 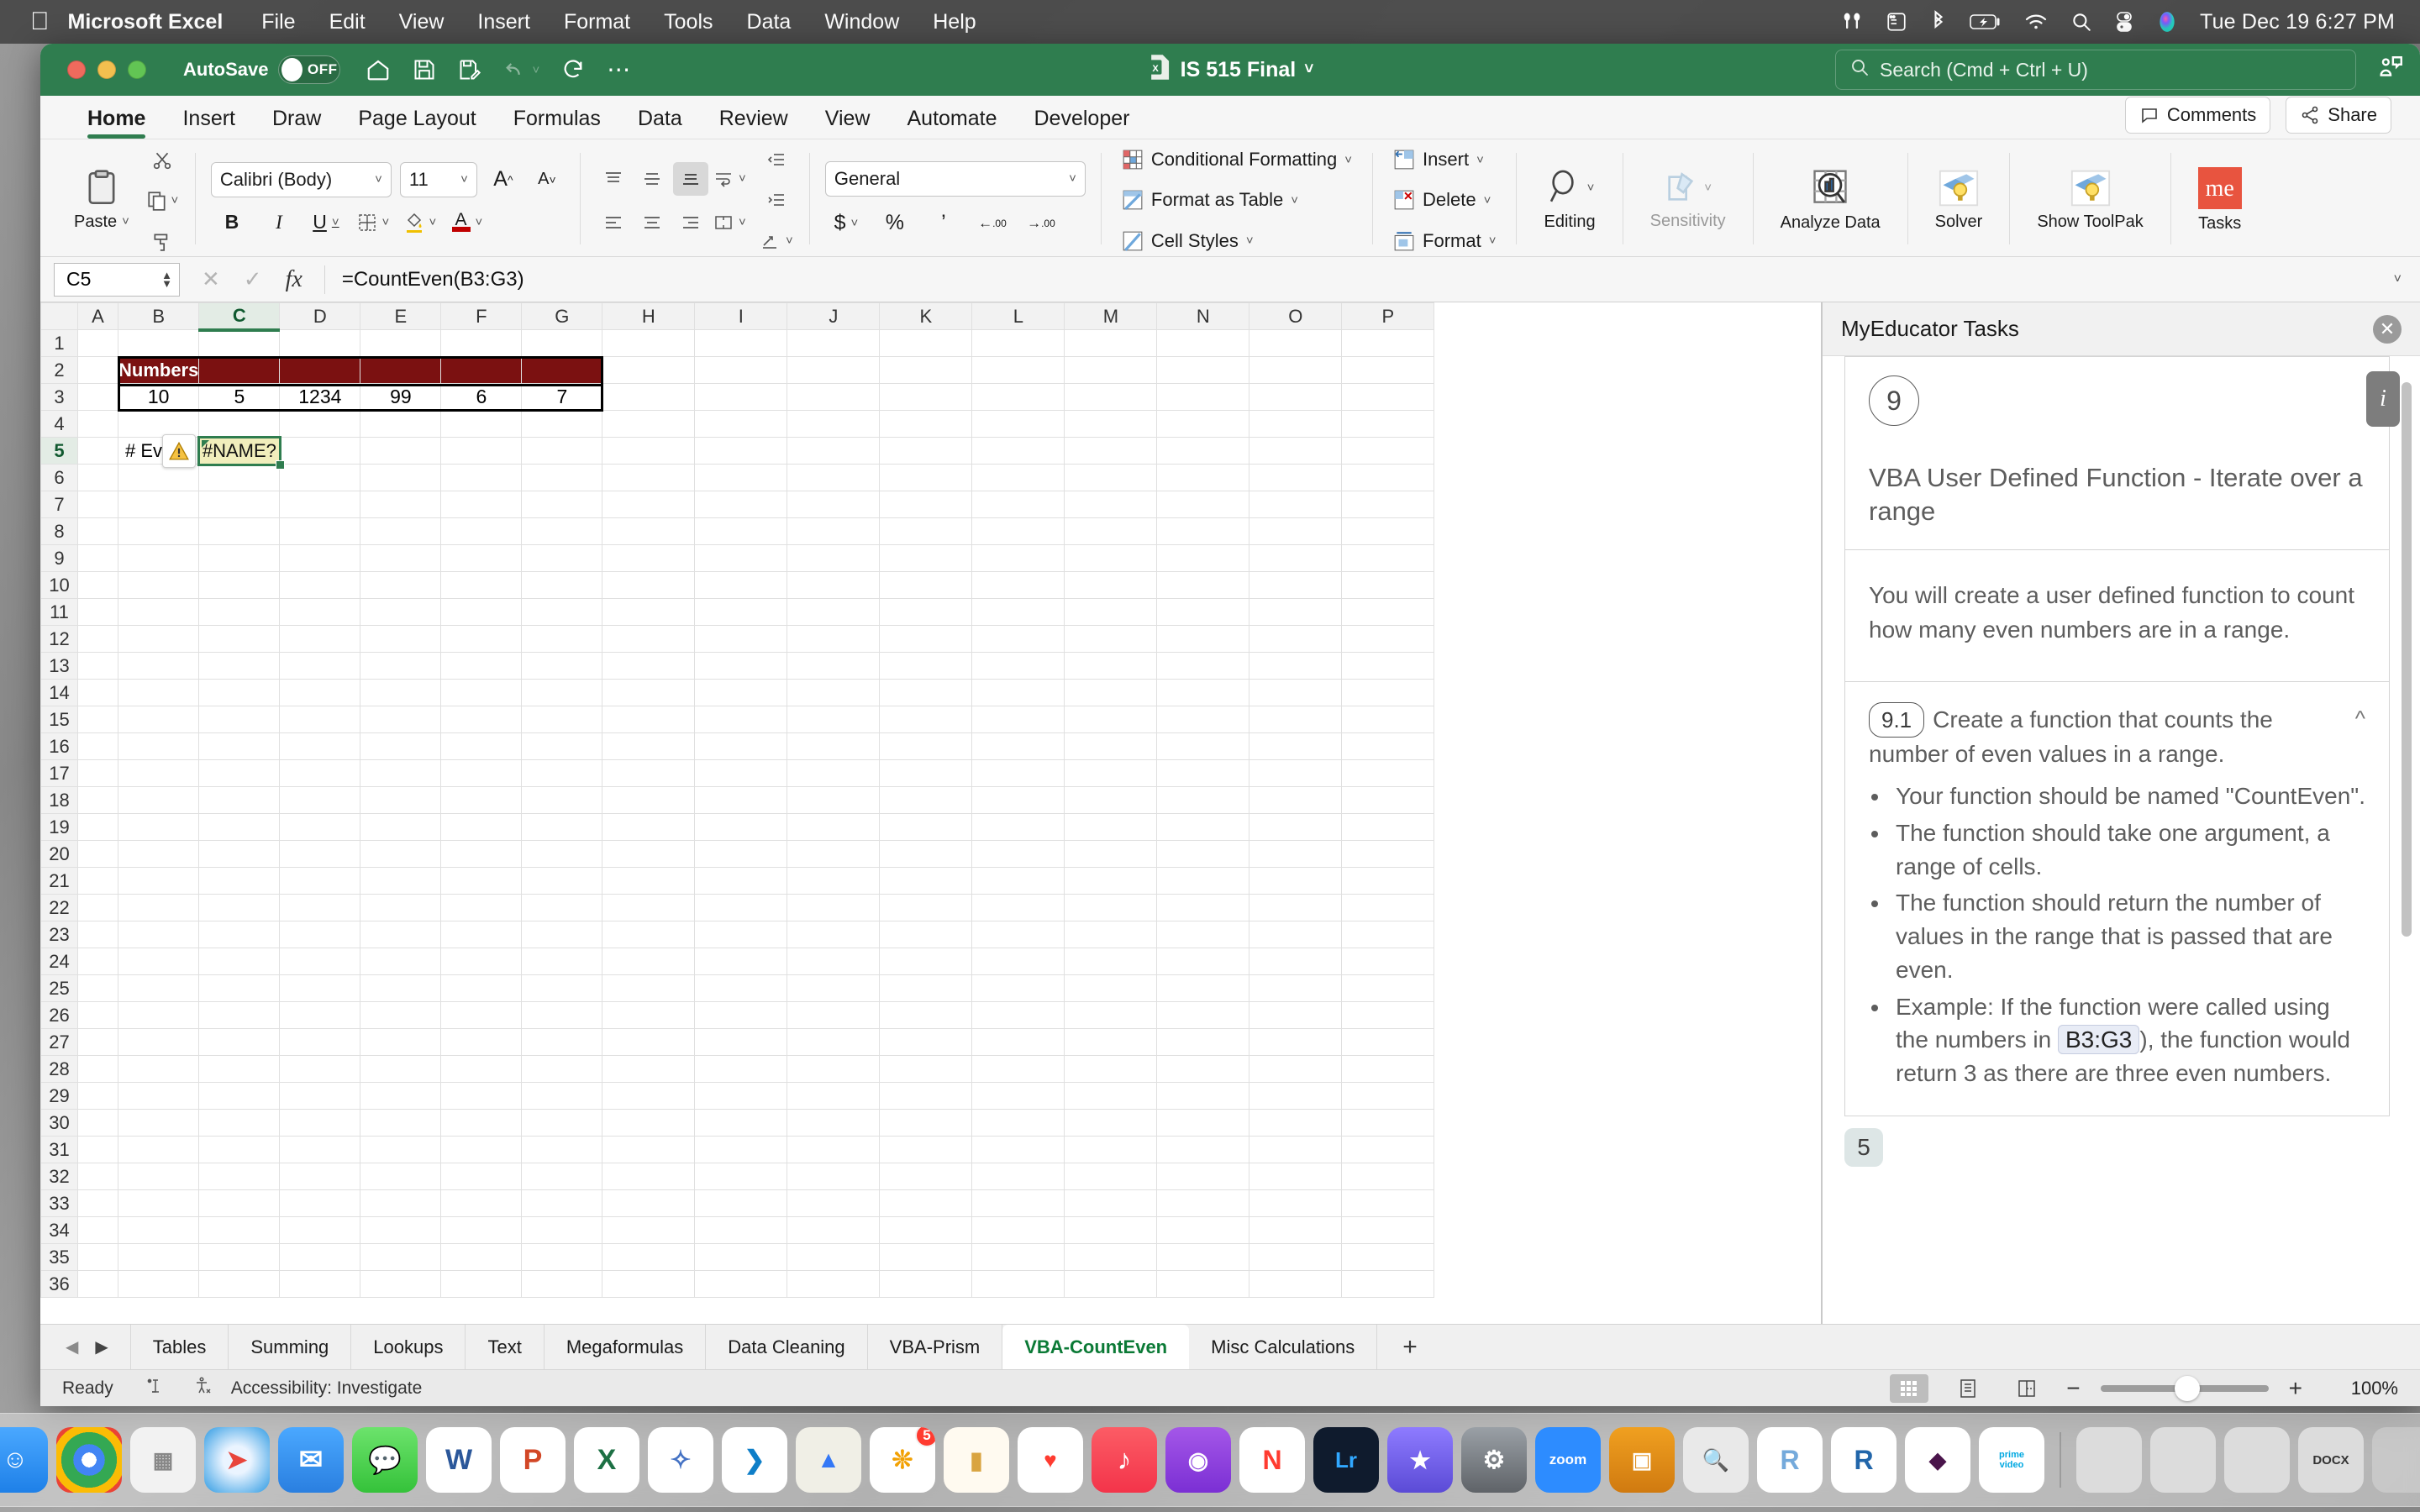 I want to click on text-orientation-icon: ˅, so click(x=777, y=241).